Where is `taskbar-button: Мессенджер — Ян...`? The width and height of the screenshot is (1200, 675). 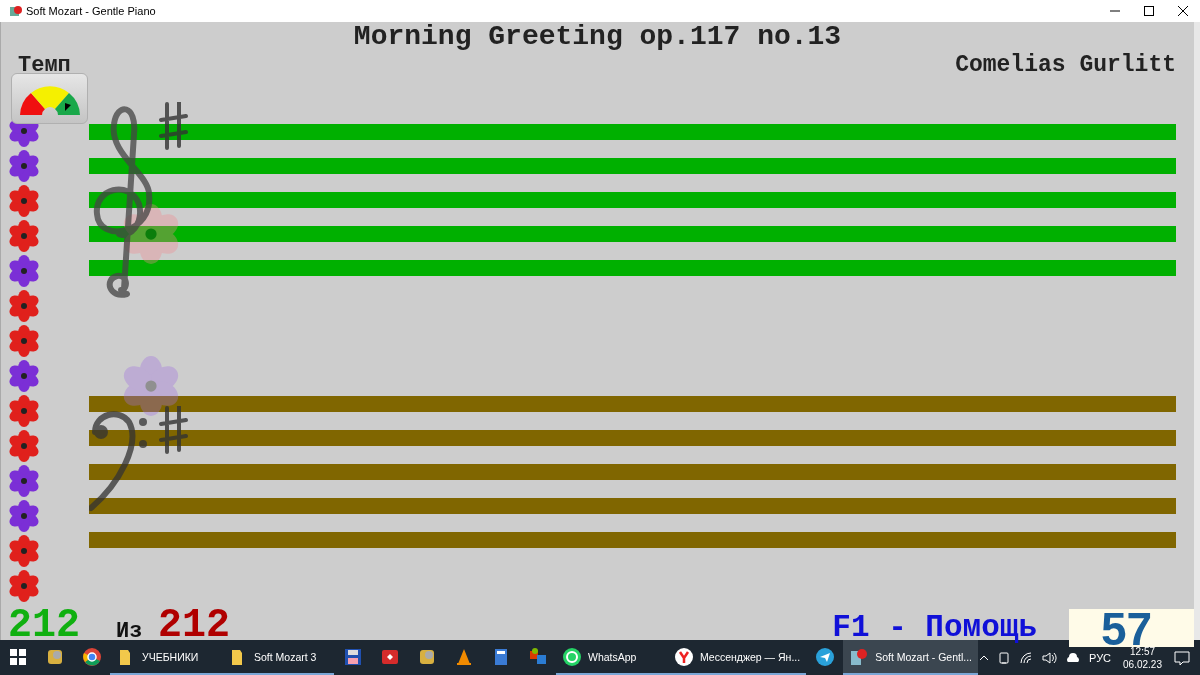 taskbar-button: Мессенджер — Ян... is located at coordinates (737, 657).